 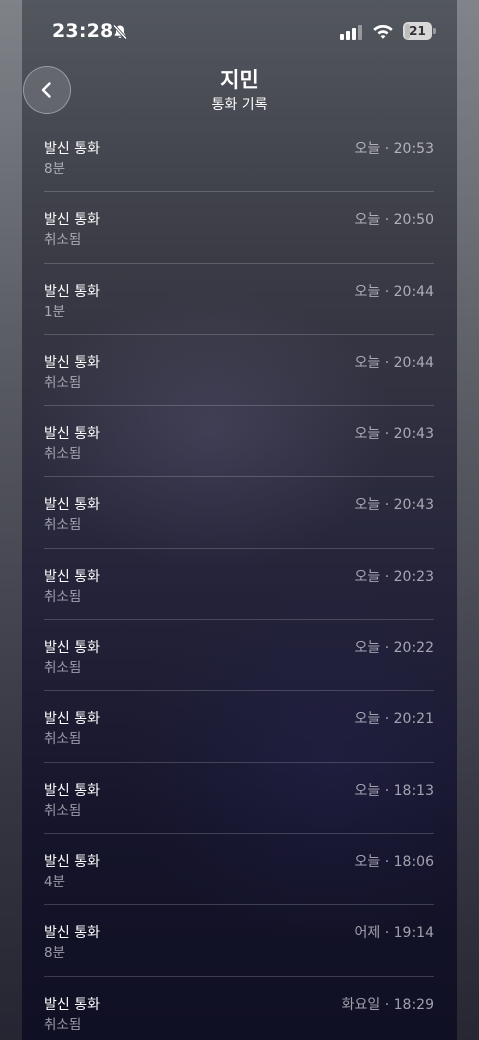 I want to click on status-time: 23:28, so click(x=83, y=31).